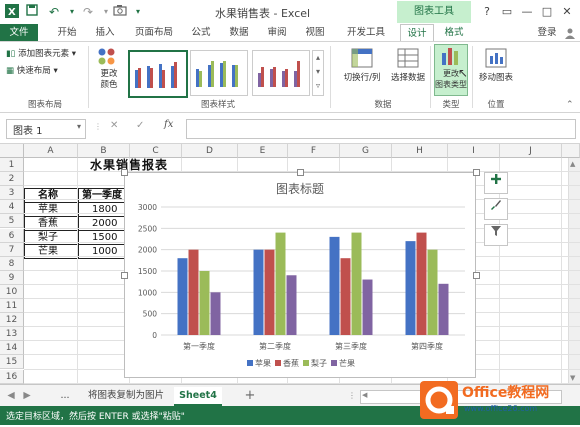  Describe the element at coordinates (12, 320) in the screenshot. I see `row-header: 12` at that location.